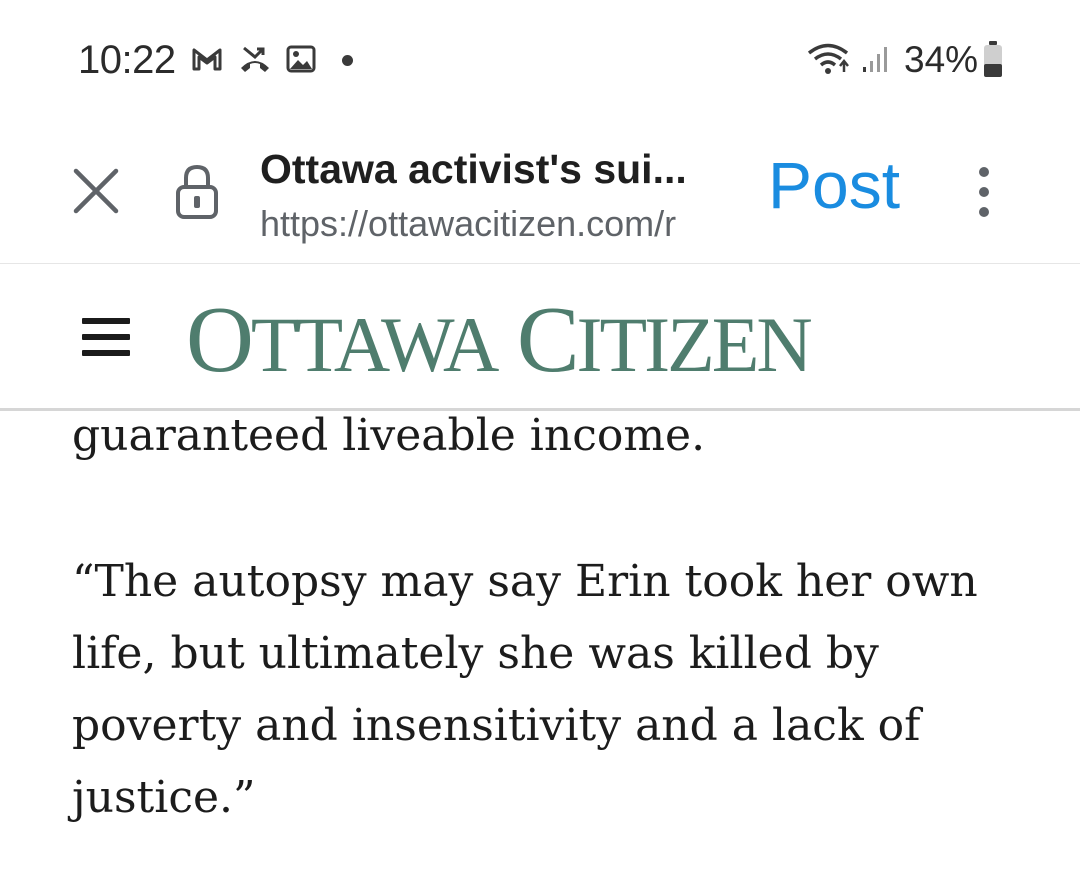  I want to click on gallery-icon, so click(301, 59).